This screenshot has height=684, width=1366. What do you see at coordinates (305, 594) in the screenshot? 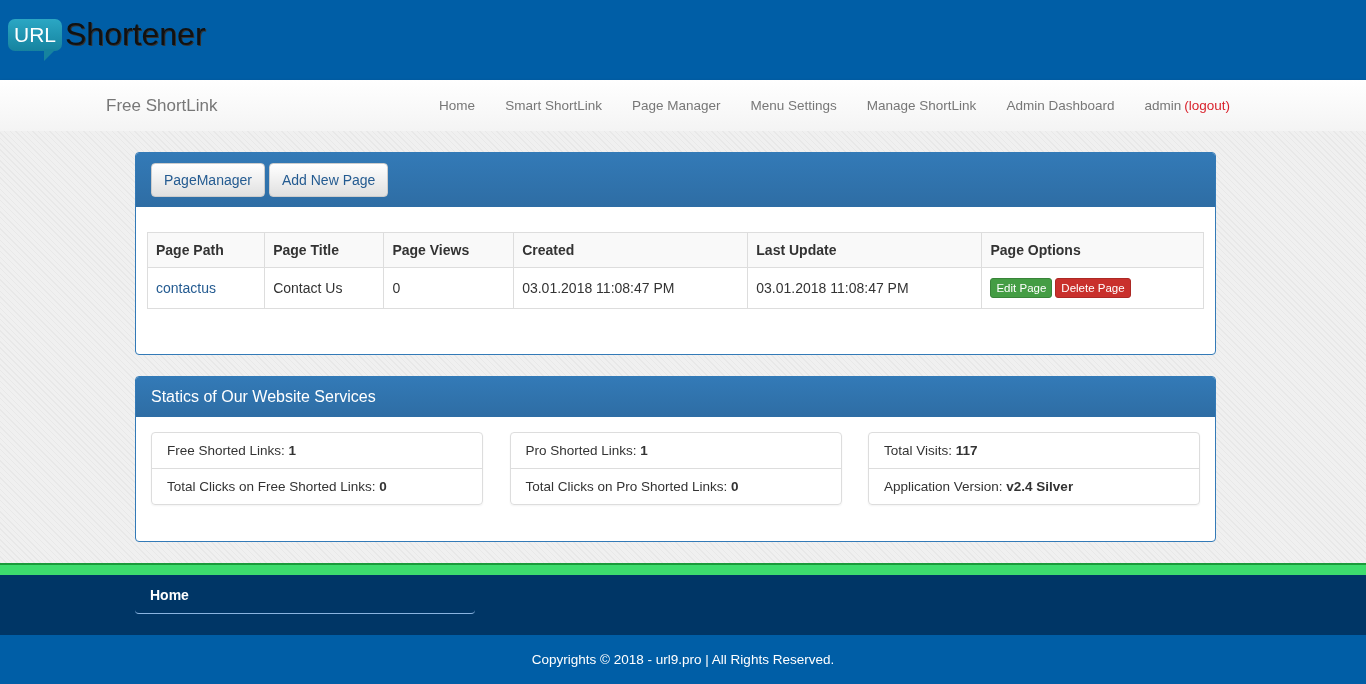
I see `footer-menu-link: Home` at bounding box center [305, 594].